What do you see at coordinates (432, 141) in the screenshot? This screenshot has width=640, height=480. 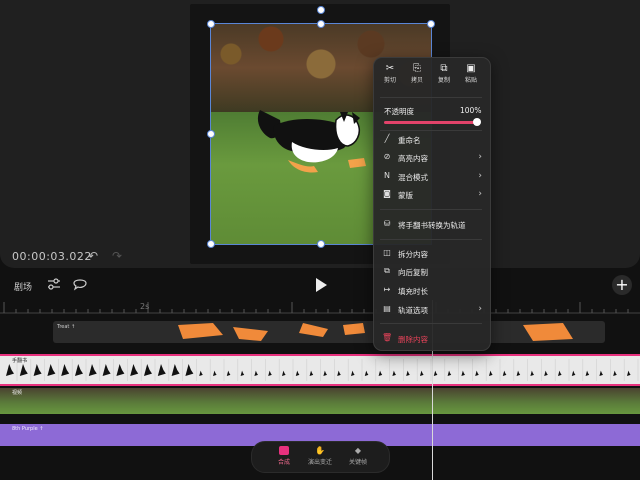 I see `menu-item-rename: ╱ 重命名` at bounding box center [432, 141].